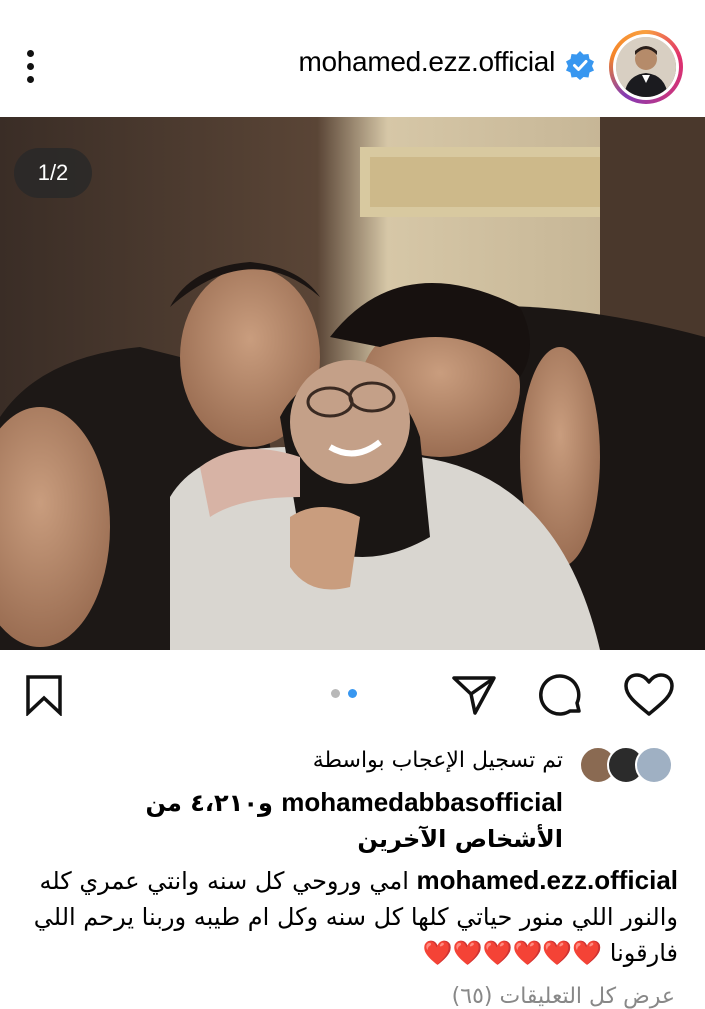  I want to click on more-options-icon, so click(30, 66).